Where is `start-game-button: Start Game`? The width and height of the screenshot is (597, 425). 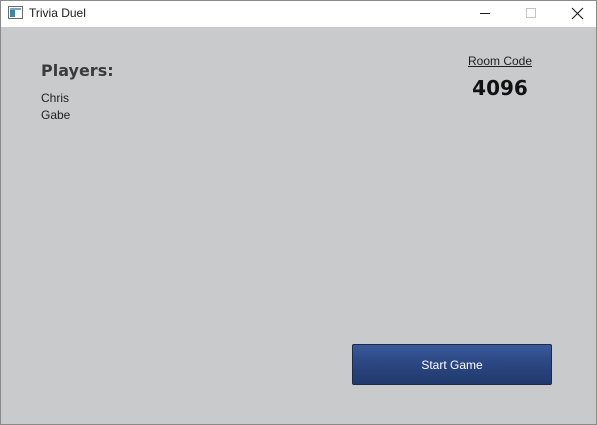
start-game-button: Start Game is located at coordinates (452, 364).